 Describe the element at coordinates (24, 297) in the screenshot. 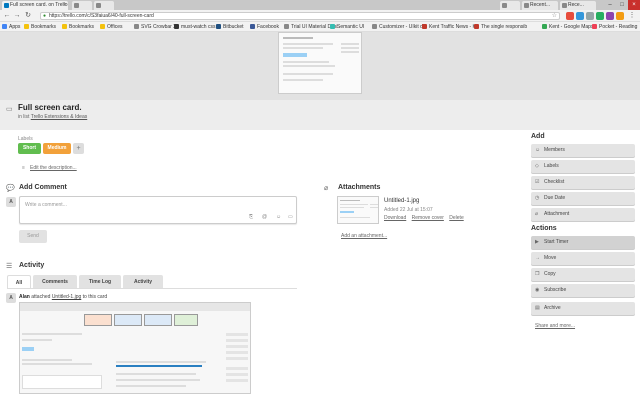

I see `activity-user: Alan` at that location.